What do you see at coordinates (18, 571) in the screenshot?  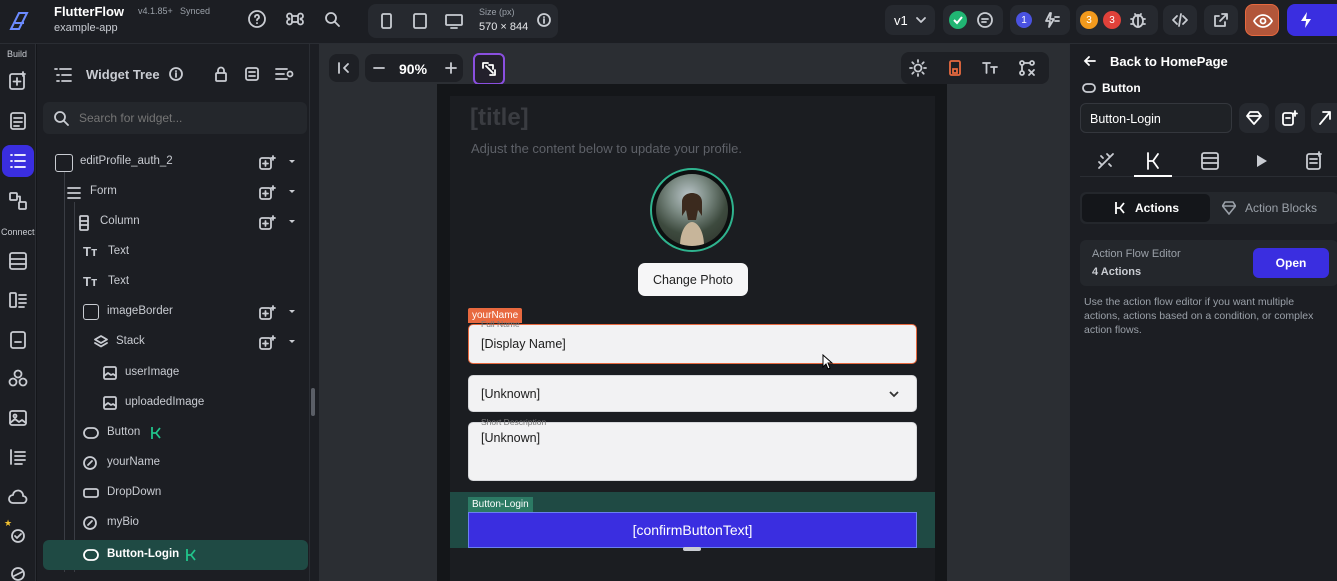 I see `more-tools-icon` at bounding box center [18, 571].